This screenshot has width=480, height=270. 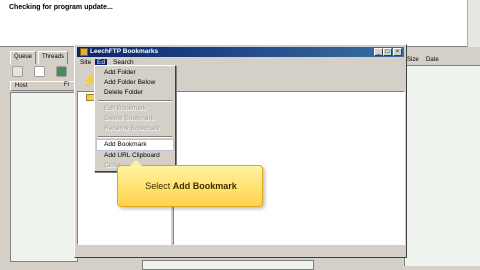 What do you see at coordinates (53, 57) in the screenshot?
I see `tab-threads: Threads` at bounding box center [53, 57].